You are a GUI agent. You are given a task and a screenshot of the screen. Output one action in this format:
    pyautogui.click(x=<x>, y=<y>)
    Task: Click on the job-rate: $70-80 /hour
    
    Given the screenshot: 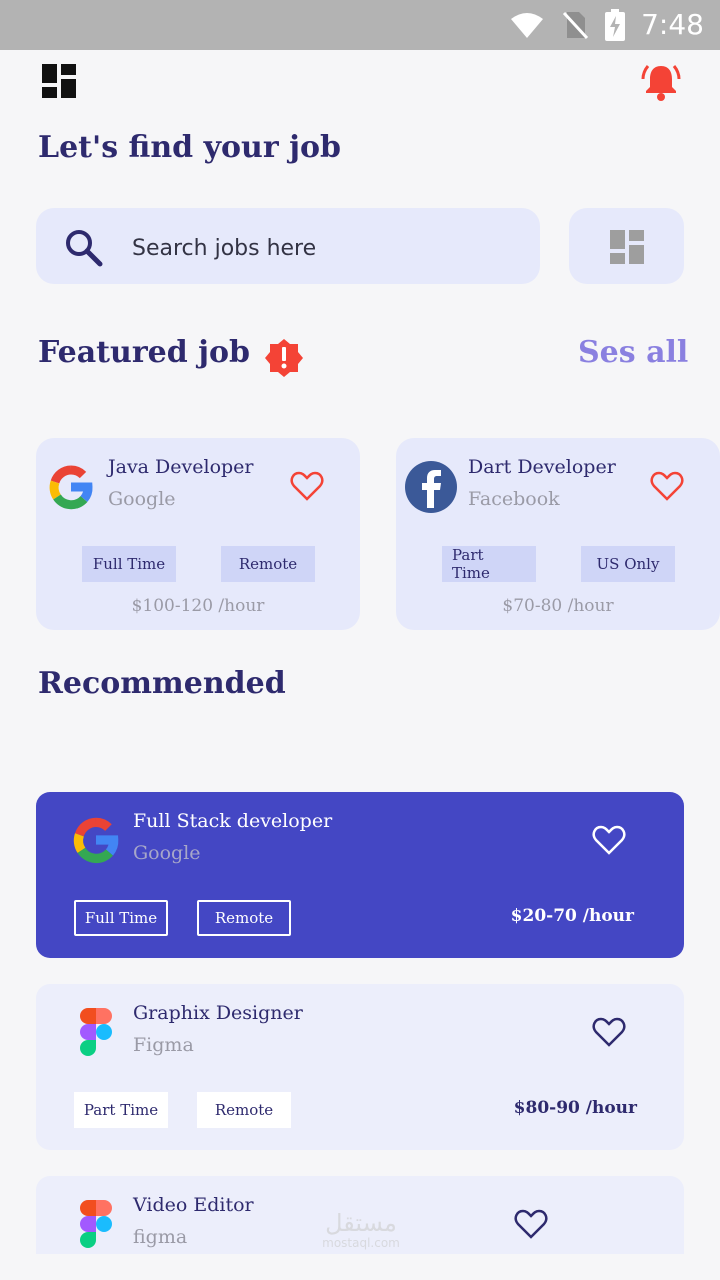 What is the action you would take?
    pyautogui.click(x=558, y=606)
    